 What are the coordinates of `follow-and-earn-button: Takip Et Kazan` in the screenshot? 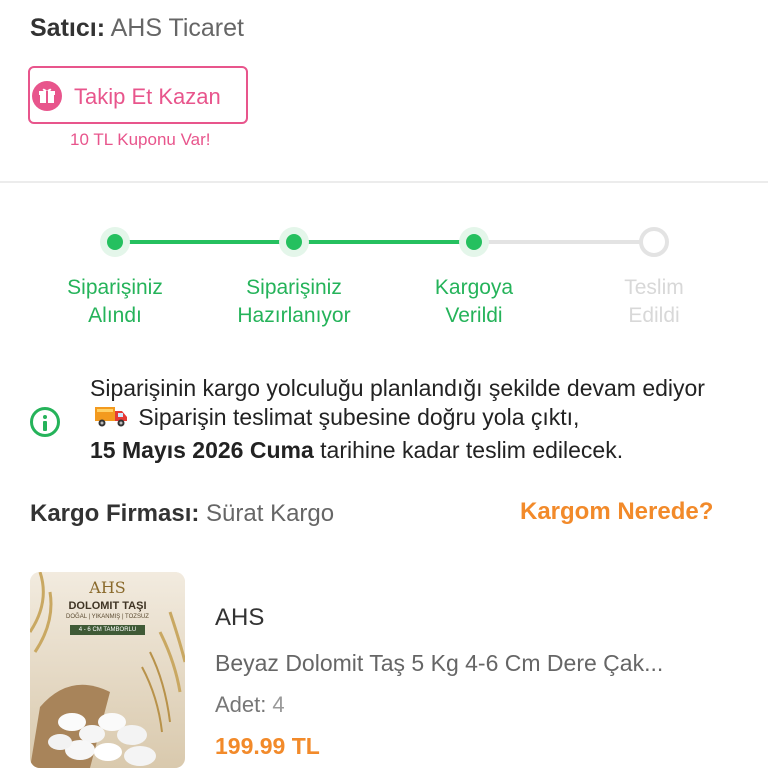 It's located at (138, 95).